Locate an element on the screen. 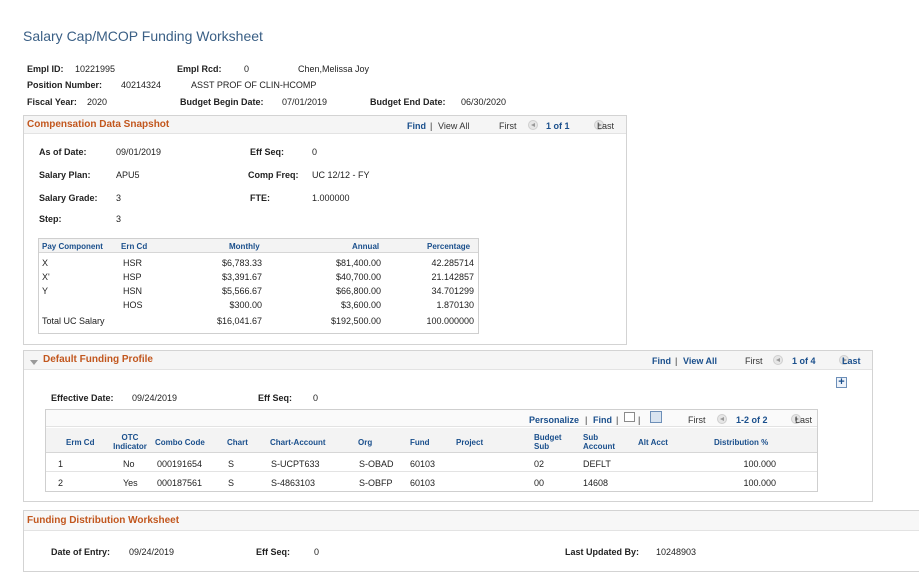  fiscal-year-label: Fiscal Year: is located at coordinates (52, 102).